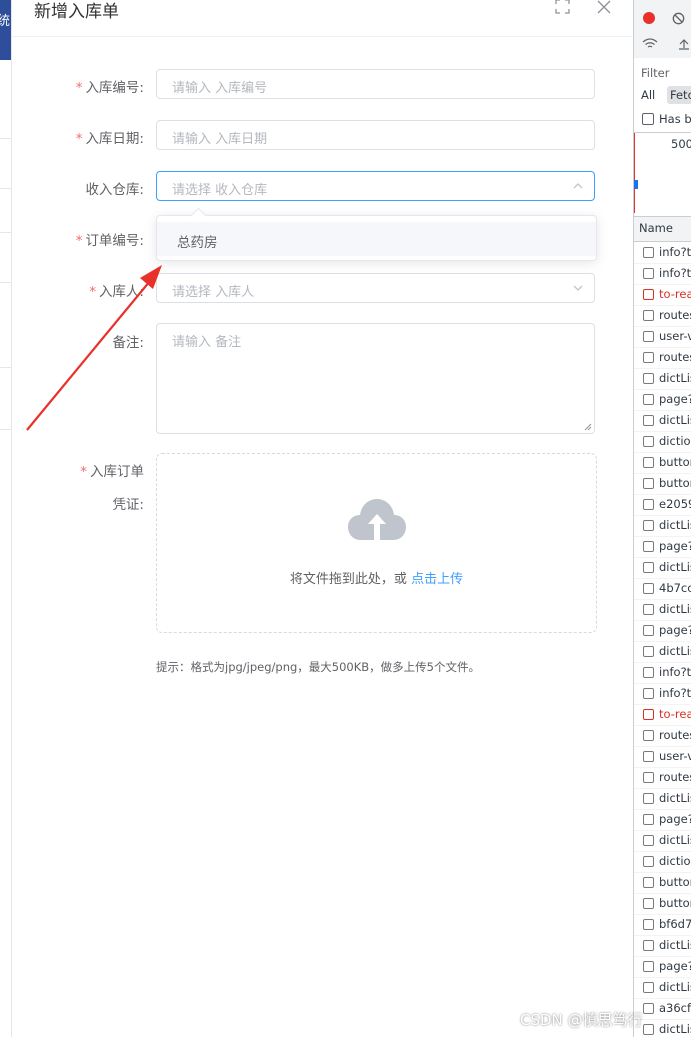 This screenshot has width=691, height=1037. I want to click on upload-text: 将文件拖到此处，或 点击上传, so click(376, 577).